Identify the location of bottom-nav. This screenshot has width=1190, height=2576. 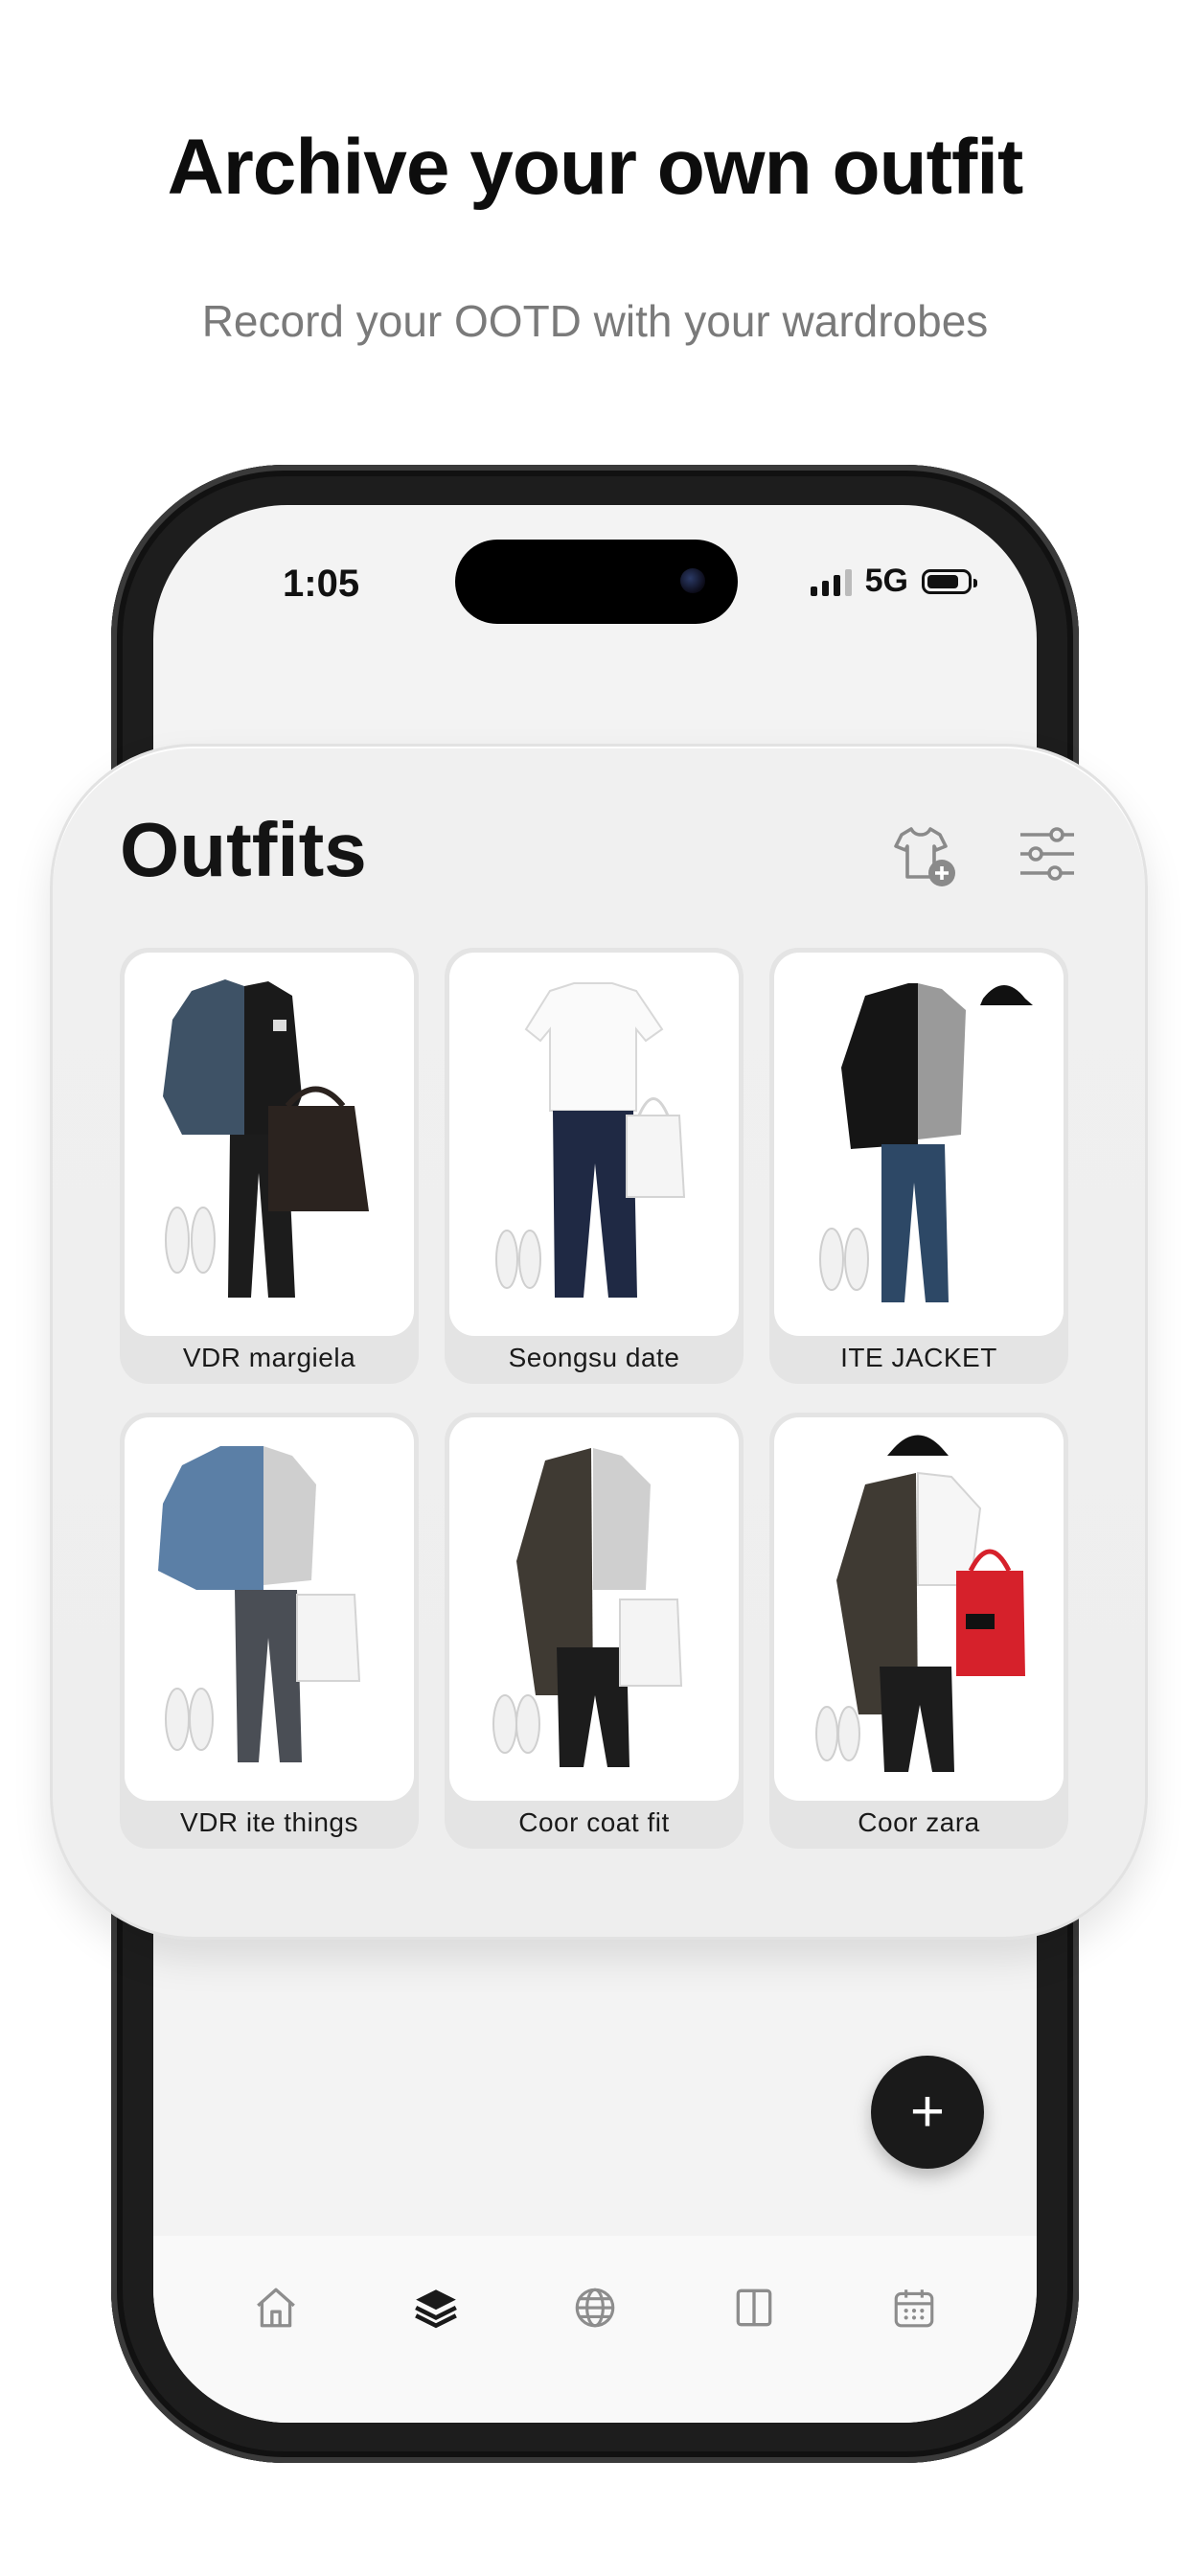
(595, 2329).